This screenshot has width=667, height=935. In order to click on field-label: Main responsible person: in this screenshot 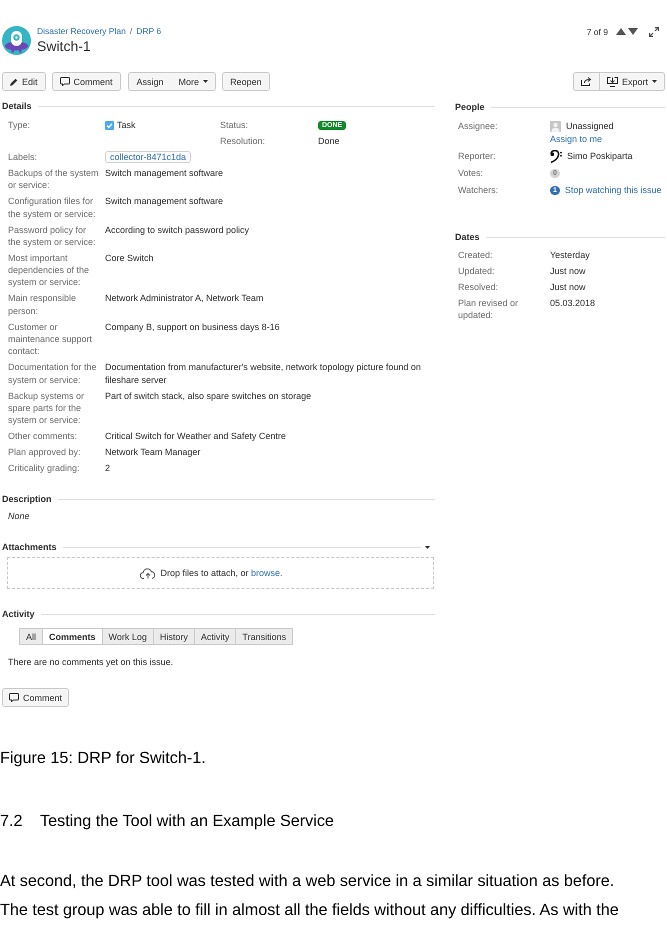, I will do `click(42, 304)`.